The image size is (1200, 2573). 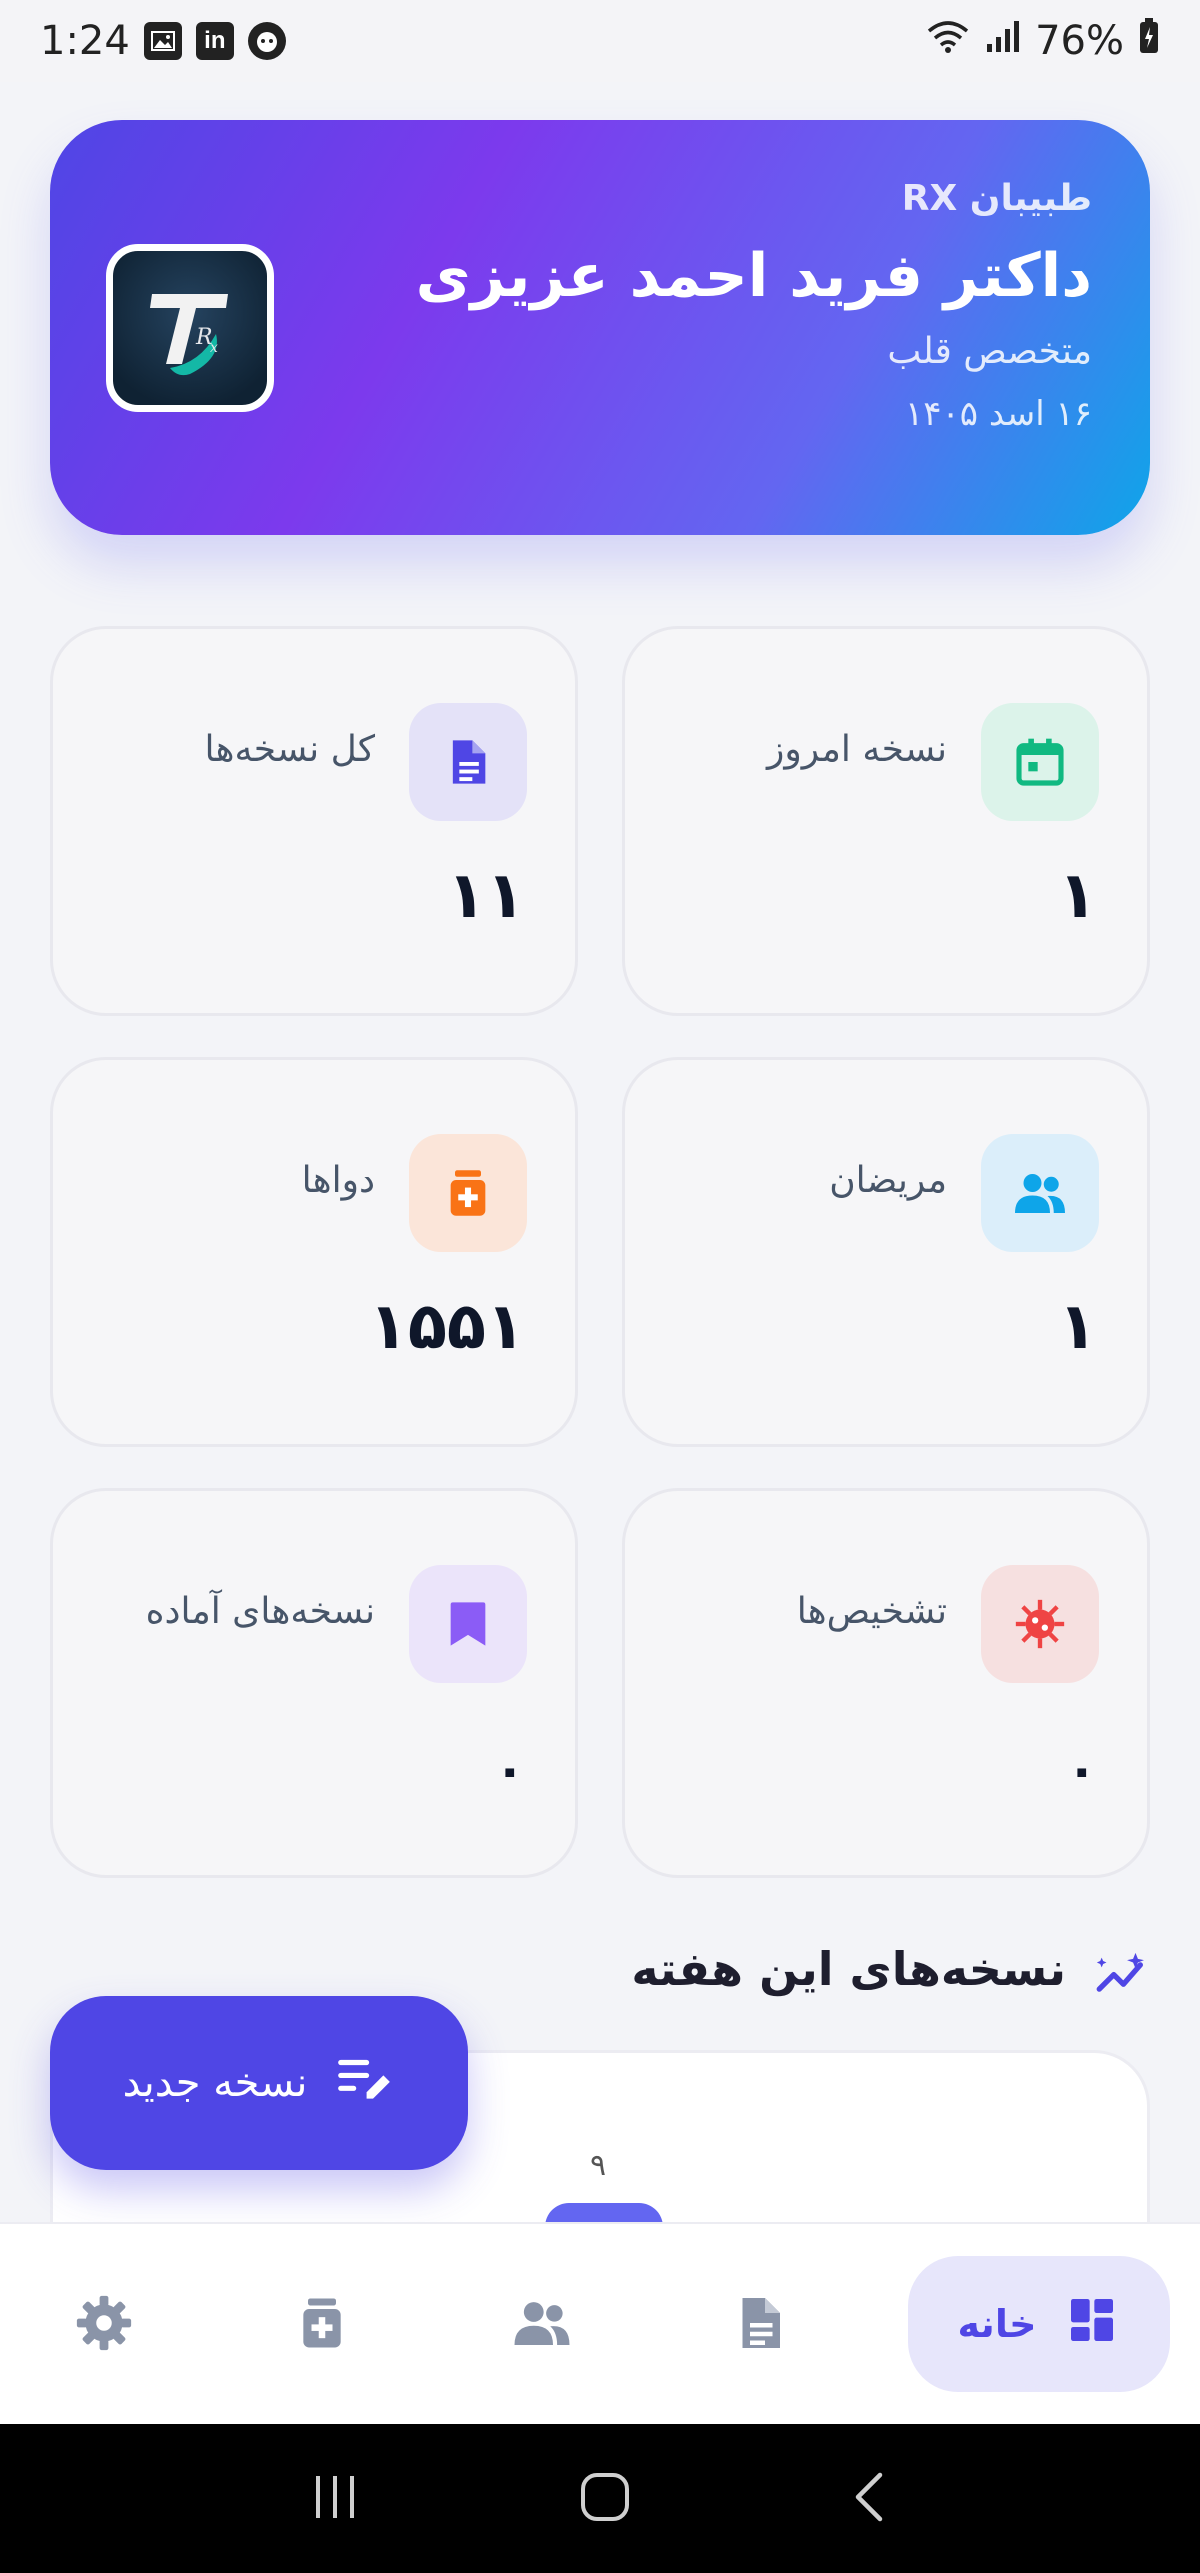 I want to click on current-date: ۱۶ اسد ۱۴۰۵, so click(x=998, y=414).